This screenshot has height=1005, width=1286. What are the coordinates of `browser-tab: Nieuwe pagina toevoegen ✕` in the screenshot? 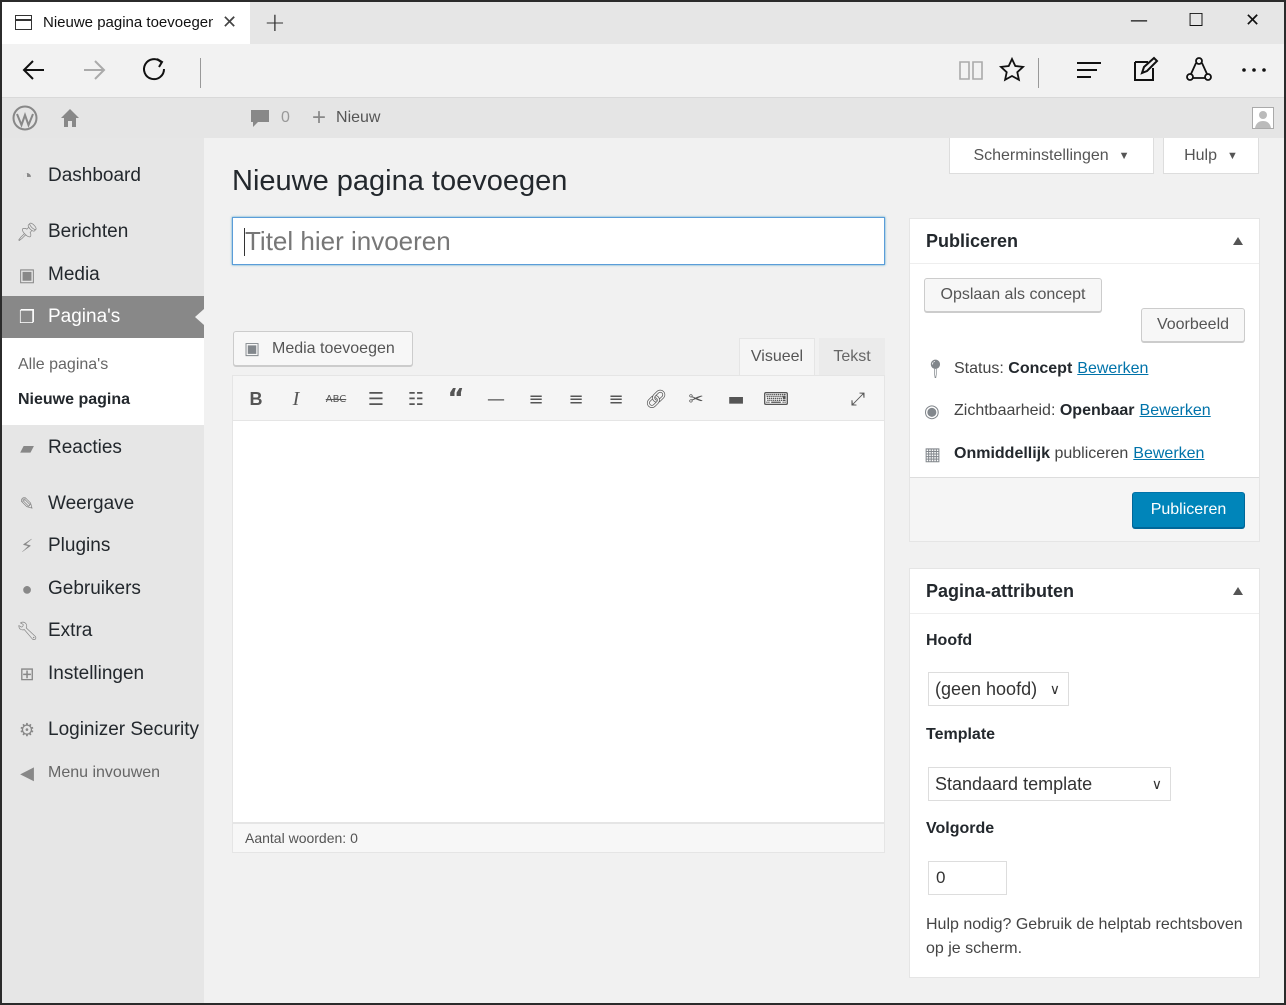 It's located at (126, 23).